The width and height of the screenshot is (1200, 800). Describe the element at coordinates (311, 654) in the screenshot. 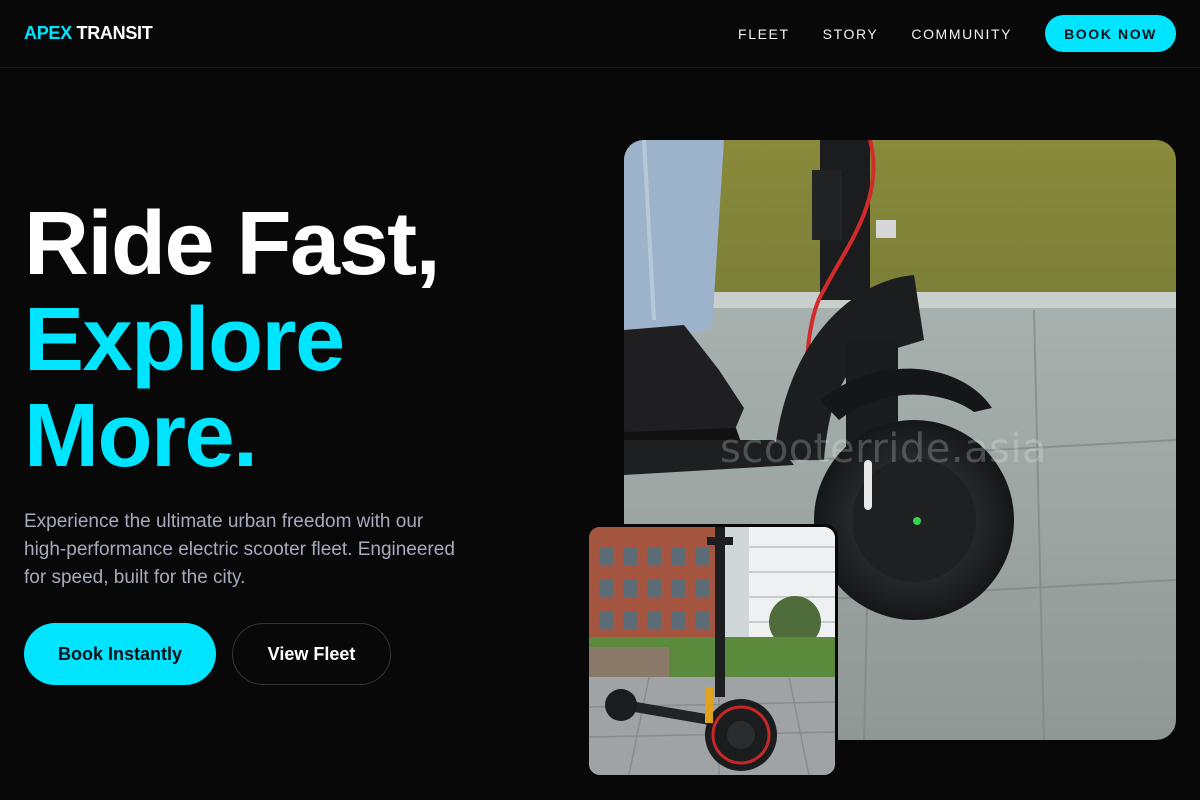

I see `view-fleet-button: View Fleet` at that location.